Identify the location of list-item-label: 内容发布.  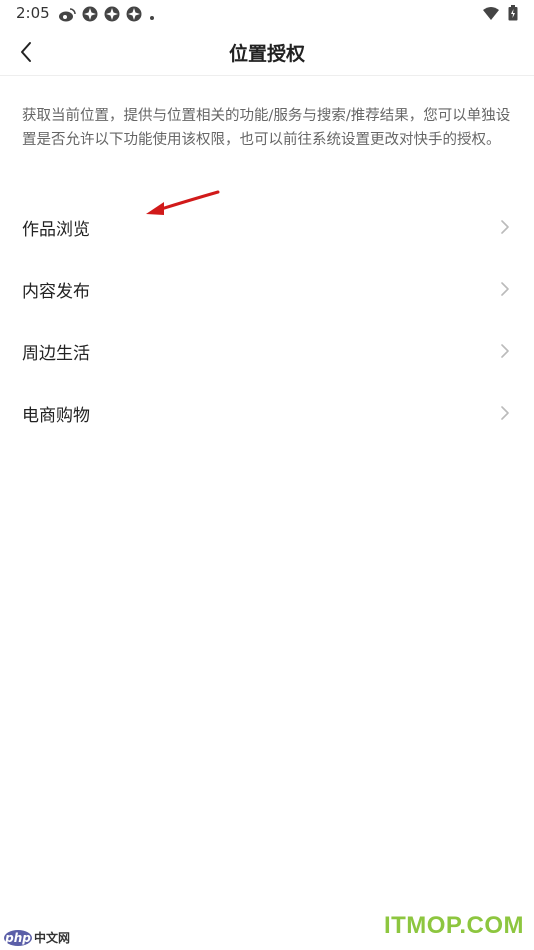
(56, 291).